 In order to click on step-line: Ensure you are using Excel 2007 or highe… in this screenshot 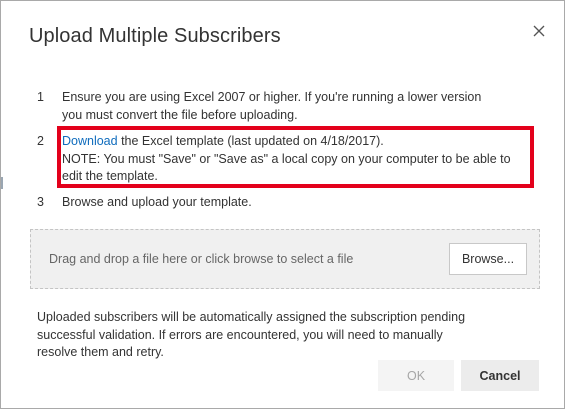, I will do `click(272, 97)`.